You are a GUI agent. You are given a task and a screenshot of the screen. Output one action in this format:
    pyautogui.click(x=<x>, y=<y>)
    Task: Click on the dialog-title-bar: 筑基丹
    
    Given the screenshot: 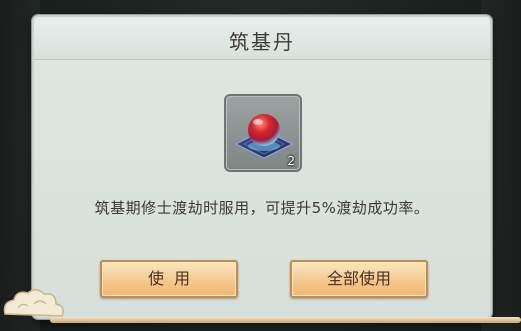 What is the action you would take?
    pyautogui.click(x=262, y=38)
    